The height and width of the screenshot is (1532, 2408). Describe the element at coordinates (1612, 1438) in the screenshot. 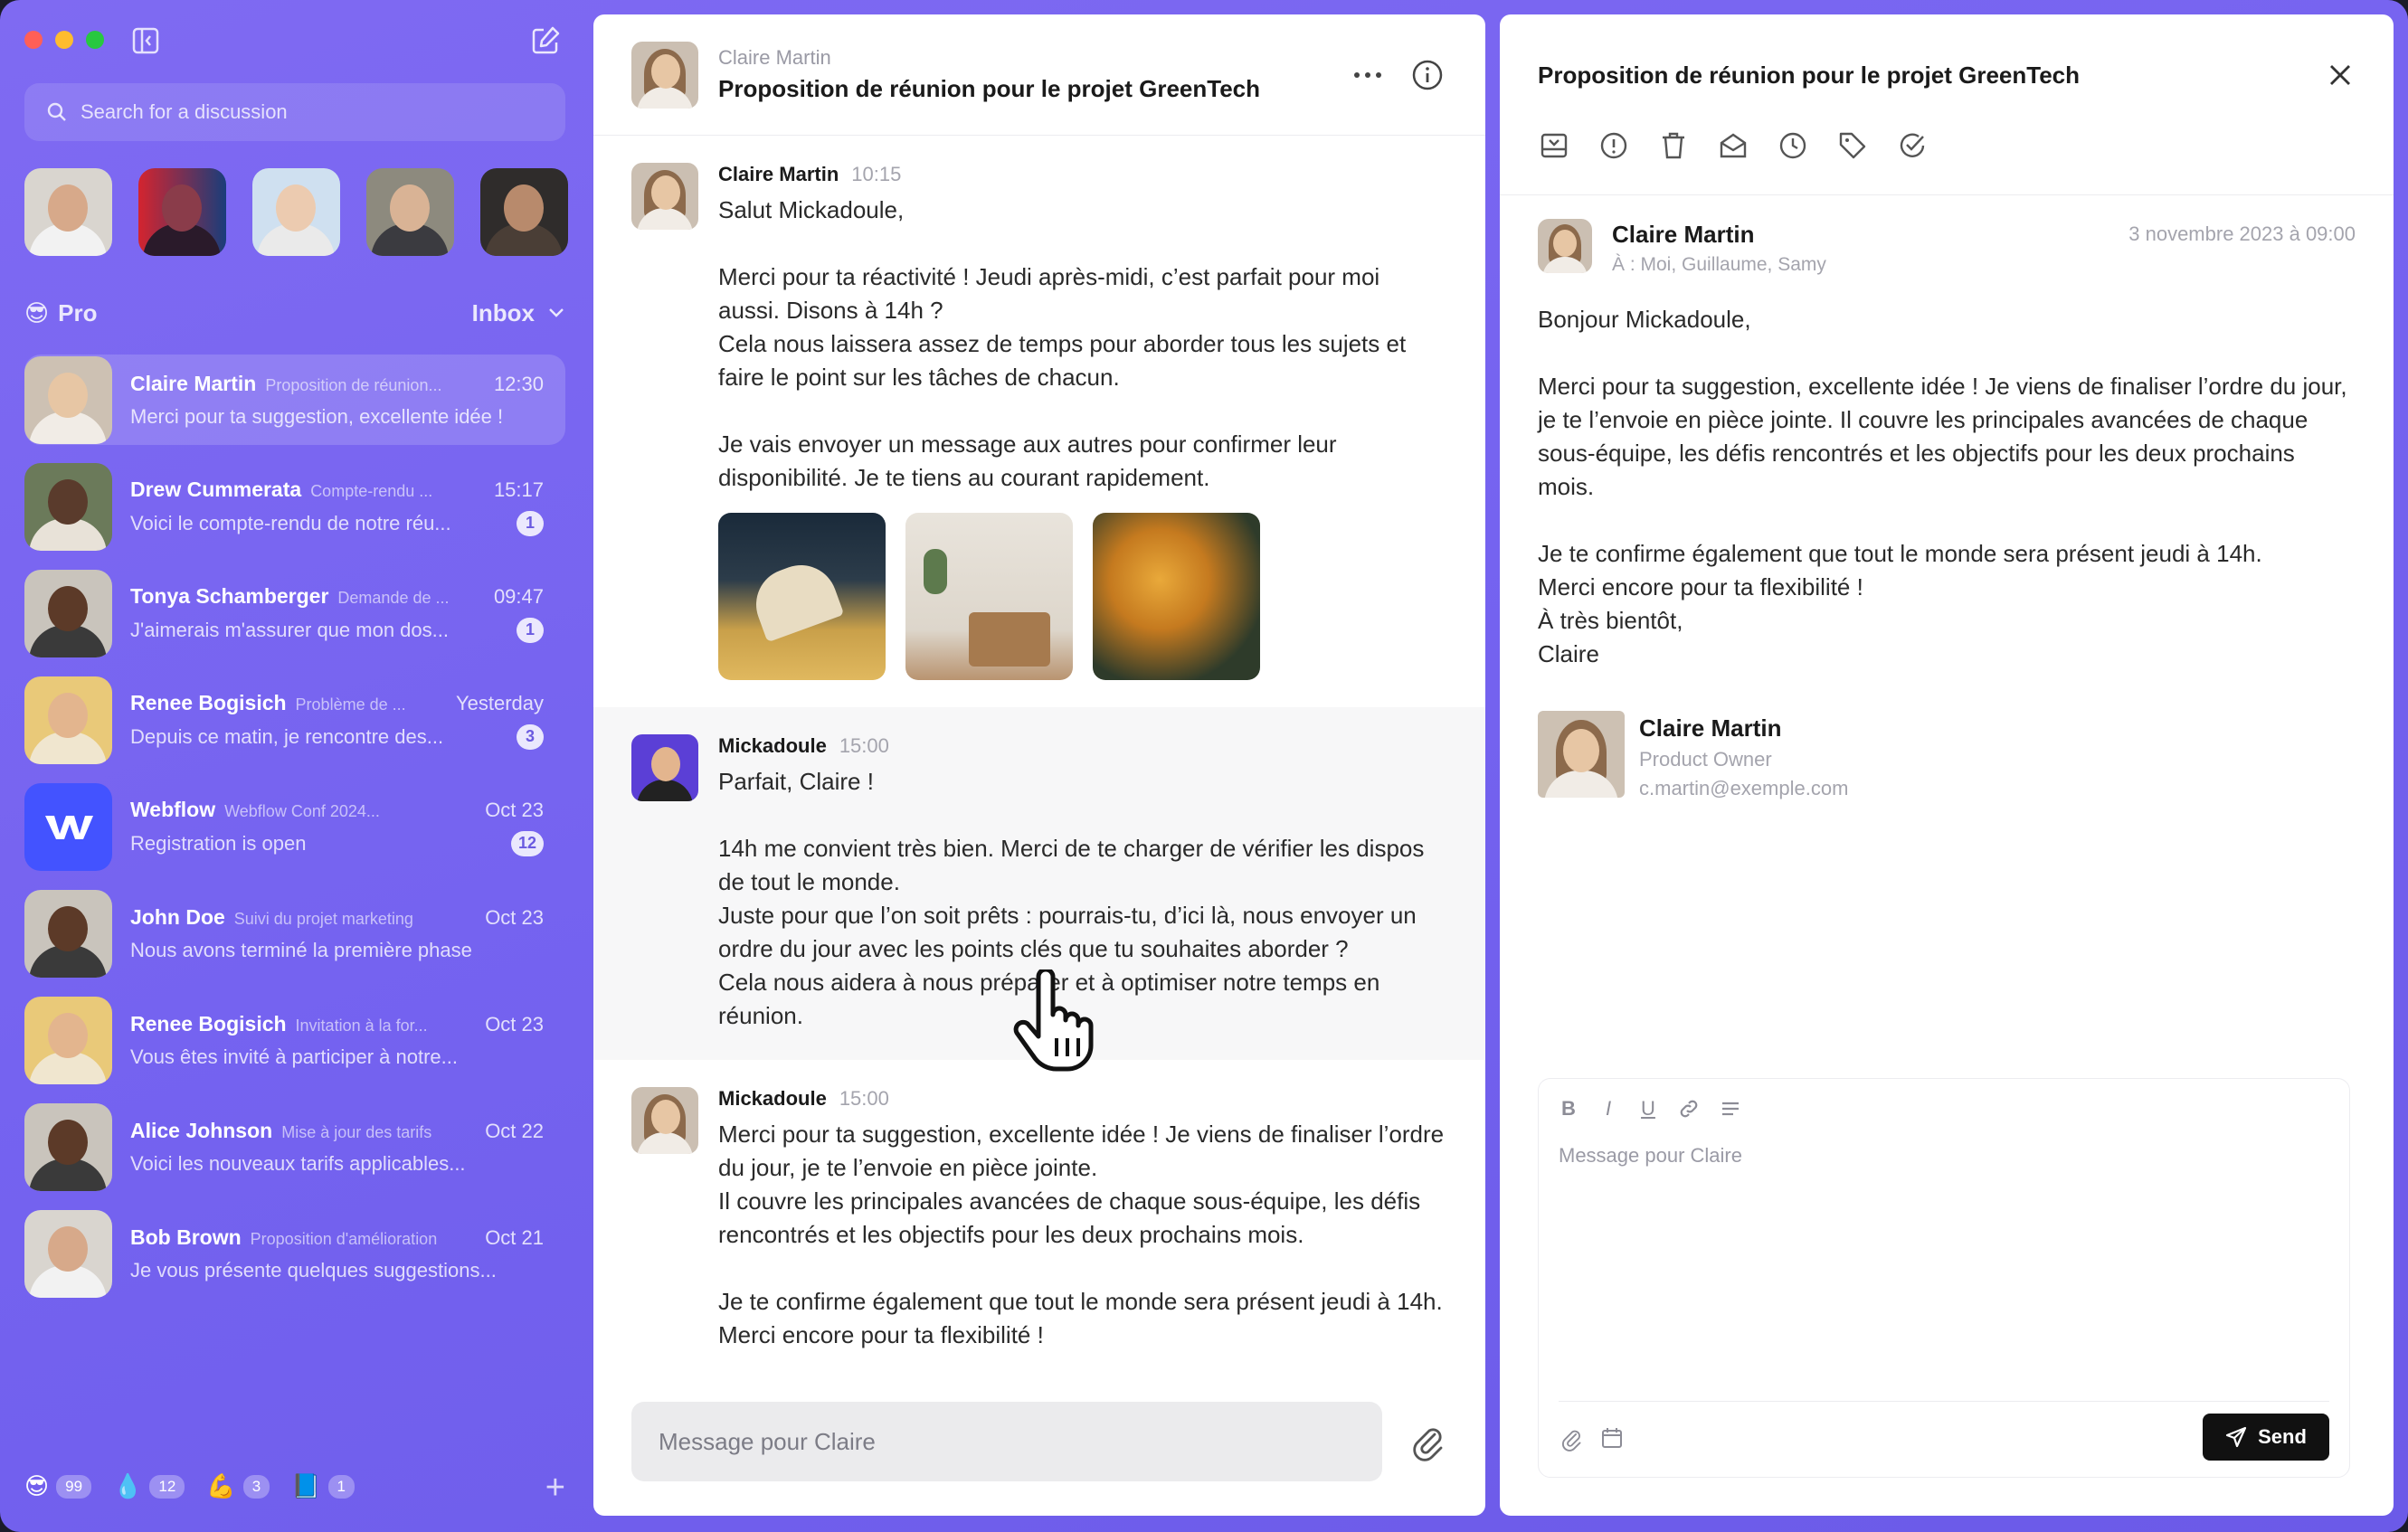

I see `calendar-icon` at that location.